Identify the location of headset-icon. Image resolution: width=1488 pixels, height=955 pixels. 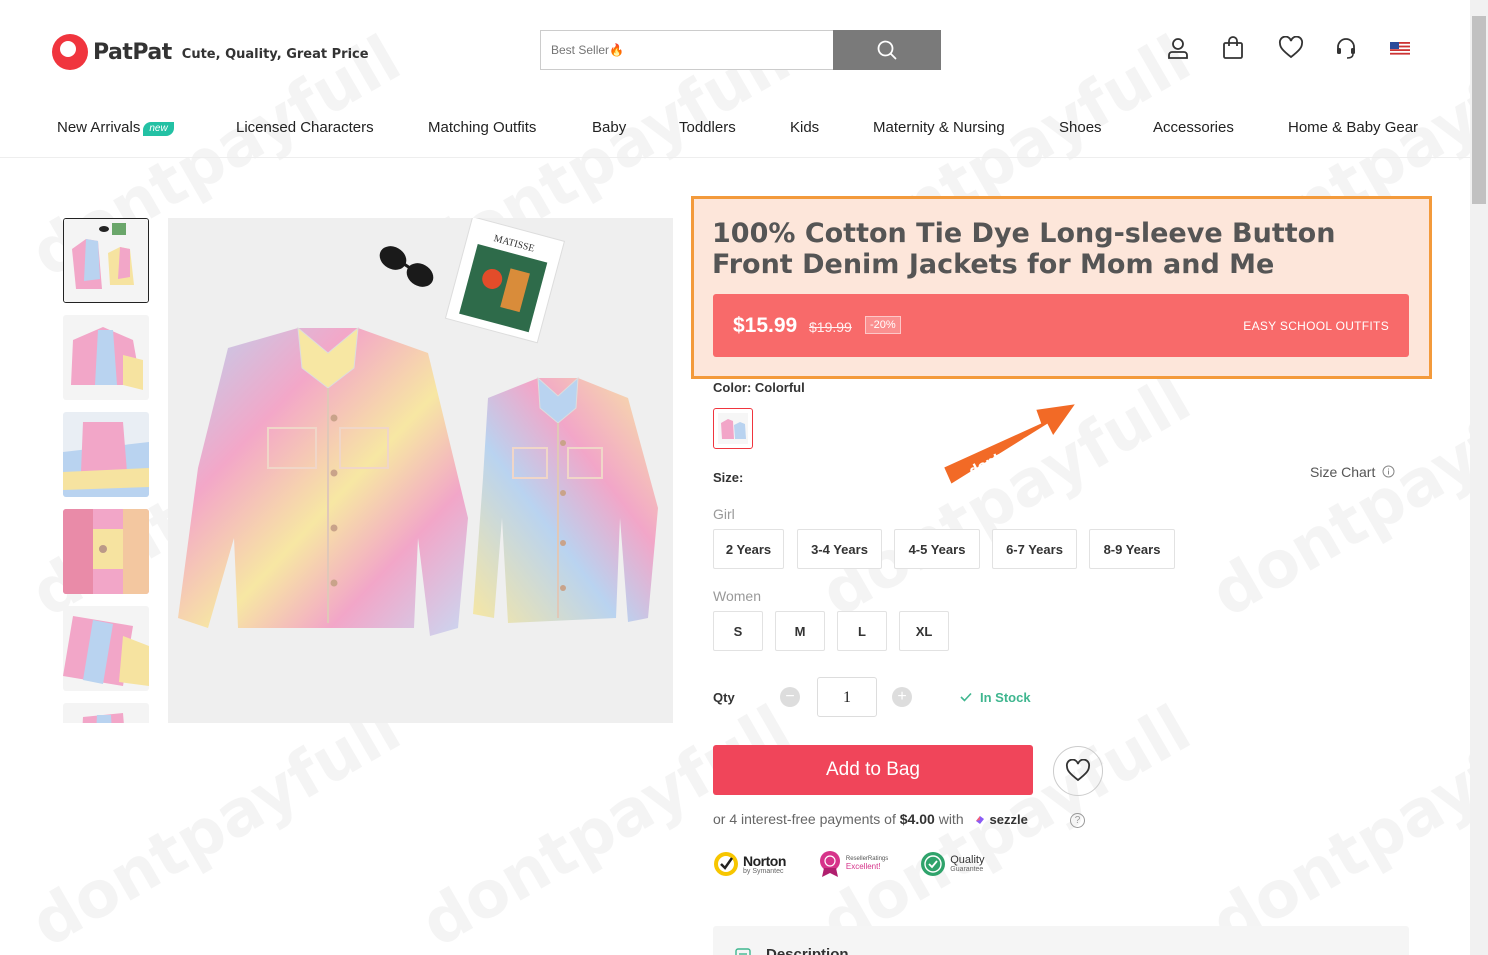
(1346, 48).